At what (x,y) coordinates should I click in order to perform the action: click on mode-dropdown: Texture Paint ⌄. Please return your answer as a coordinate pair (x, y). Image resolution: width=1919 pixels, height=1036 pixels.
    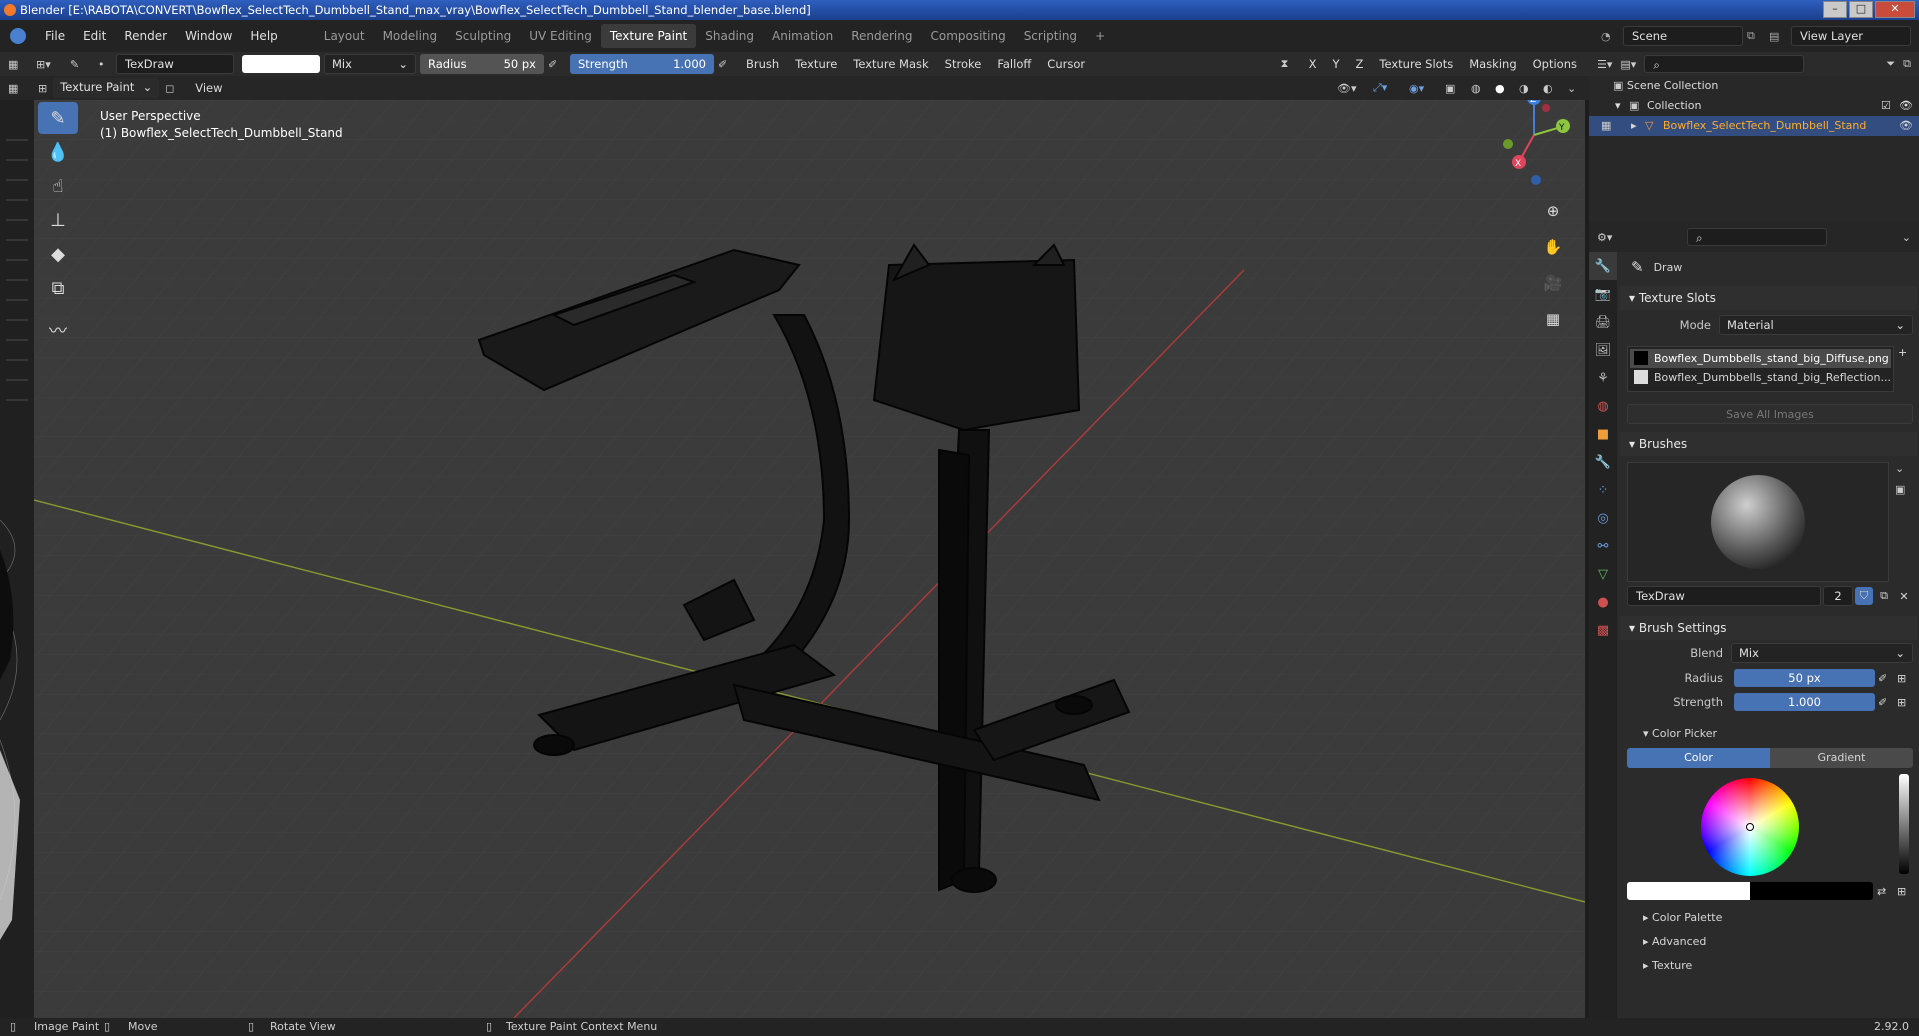
    Looking at the image, I should click on (106, 88).